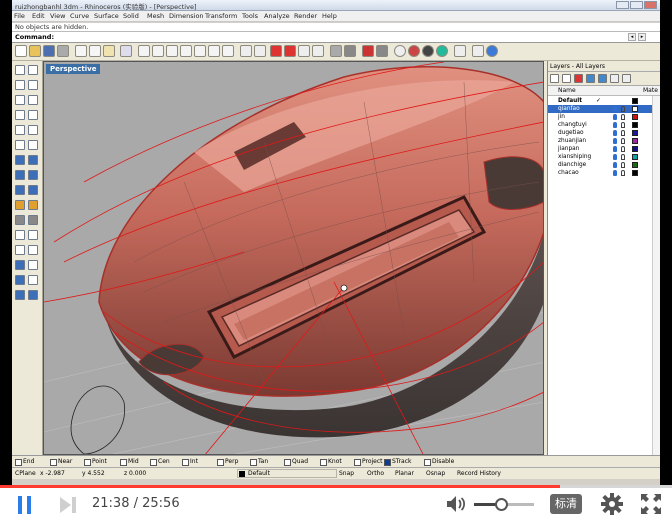 This screenshot has width=672, height=523. What do you see at coordinates (329, 16) in the screenshot?
I see `menu-help: Help` at bounding box center [329, 16].